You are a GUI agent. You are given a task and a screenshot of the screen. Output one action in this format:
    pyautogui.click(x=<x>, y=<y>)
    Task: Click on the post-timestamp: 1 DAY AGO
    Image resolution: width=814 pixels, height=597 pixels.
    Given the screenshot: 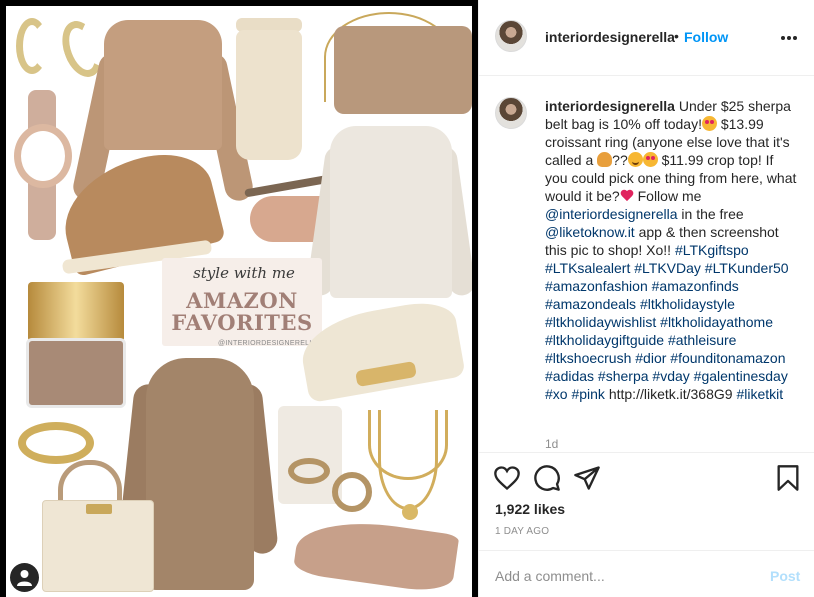 What is the action you would take?
    pyautogui.click(x=522, y=531)
    